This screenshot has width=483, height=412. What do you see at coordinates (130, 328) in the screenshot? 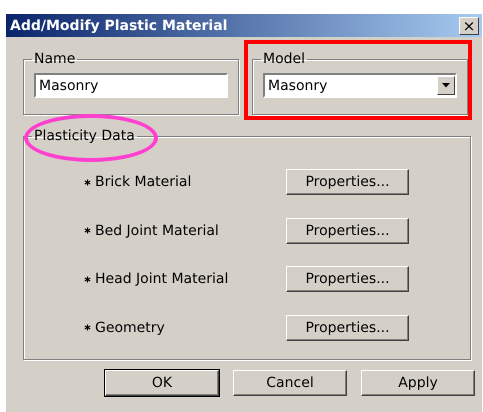
I see `material-label: Geometry` at bounding box center [130, 328].